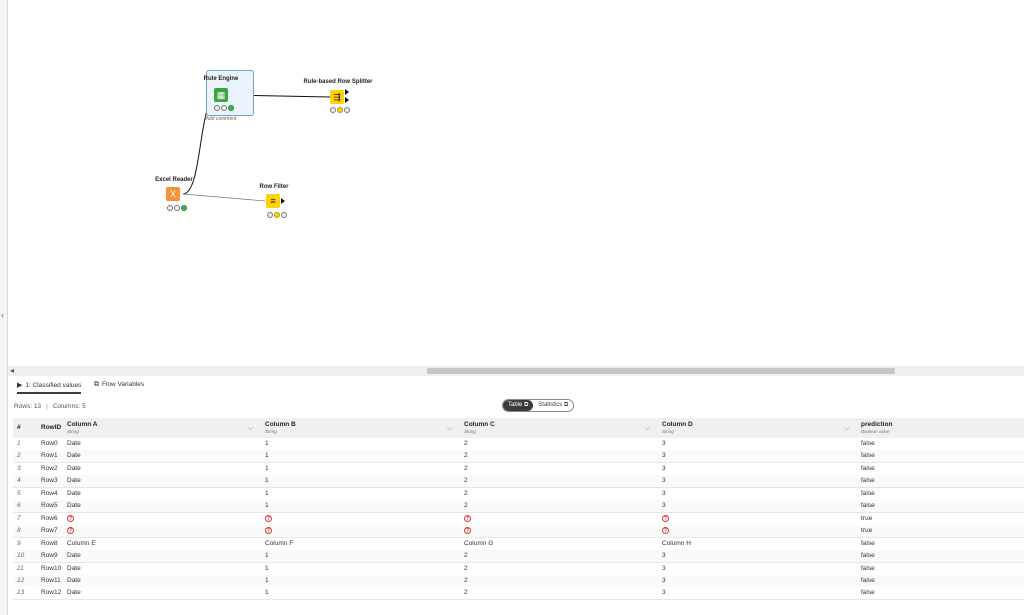 The height and width of the screenshot is (615, 1024). What do you see at coordinates (12, 371) in the screenshot?
I see `scroll-left-icon: ◂` at bounding box center [12, 371].